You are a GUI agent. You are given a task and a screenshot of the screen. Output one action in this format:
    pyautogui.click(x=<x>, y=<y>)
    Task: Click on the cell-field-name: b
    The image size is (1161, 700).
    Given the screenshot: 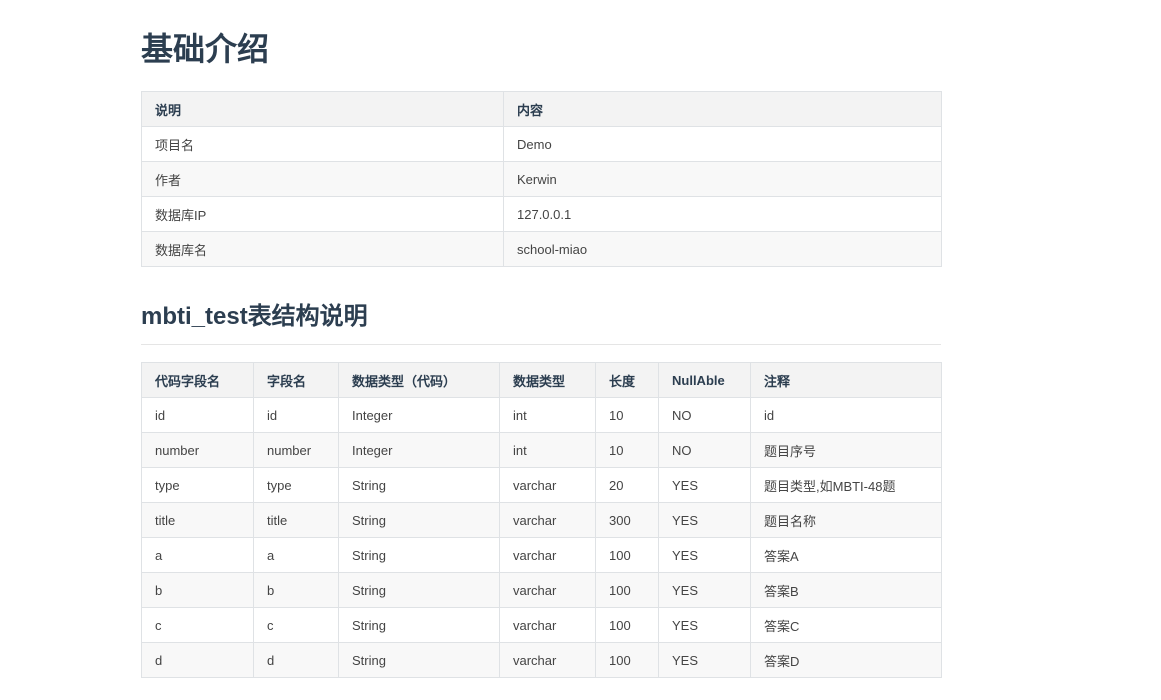 What is the action you would take?
    pyautogui.click(x=296, y=590)
    